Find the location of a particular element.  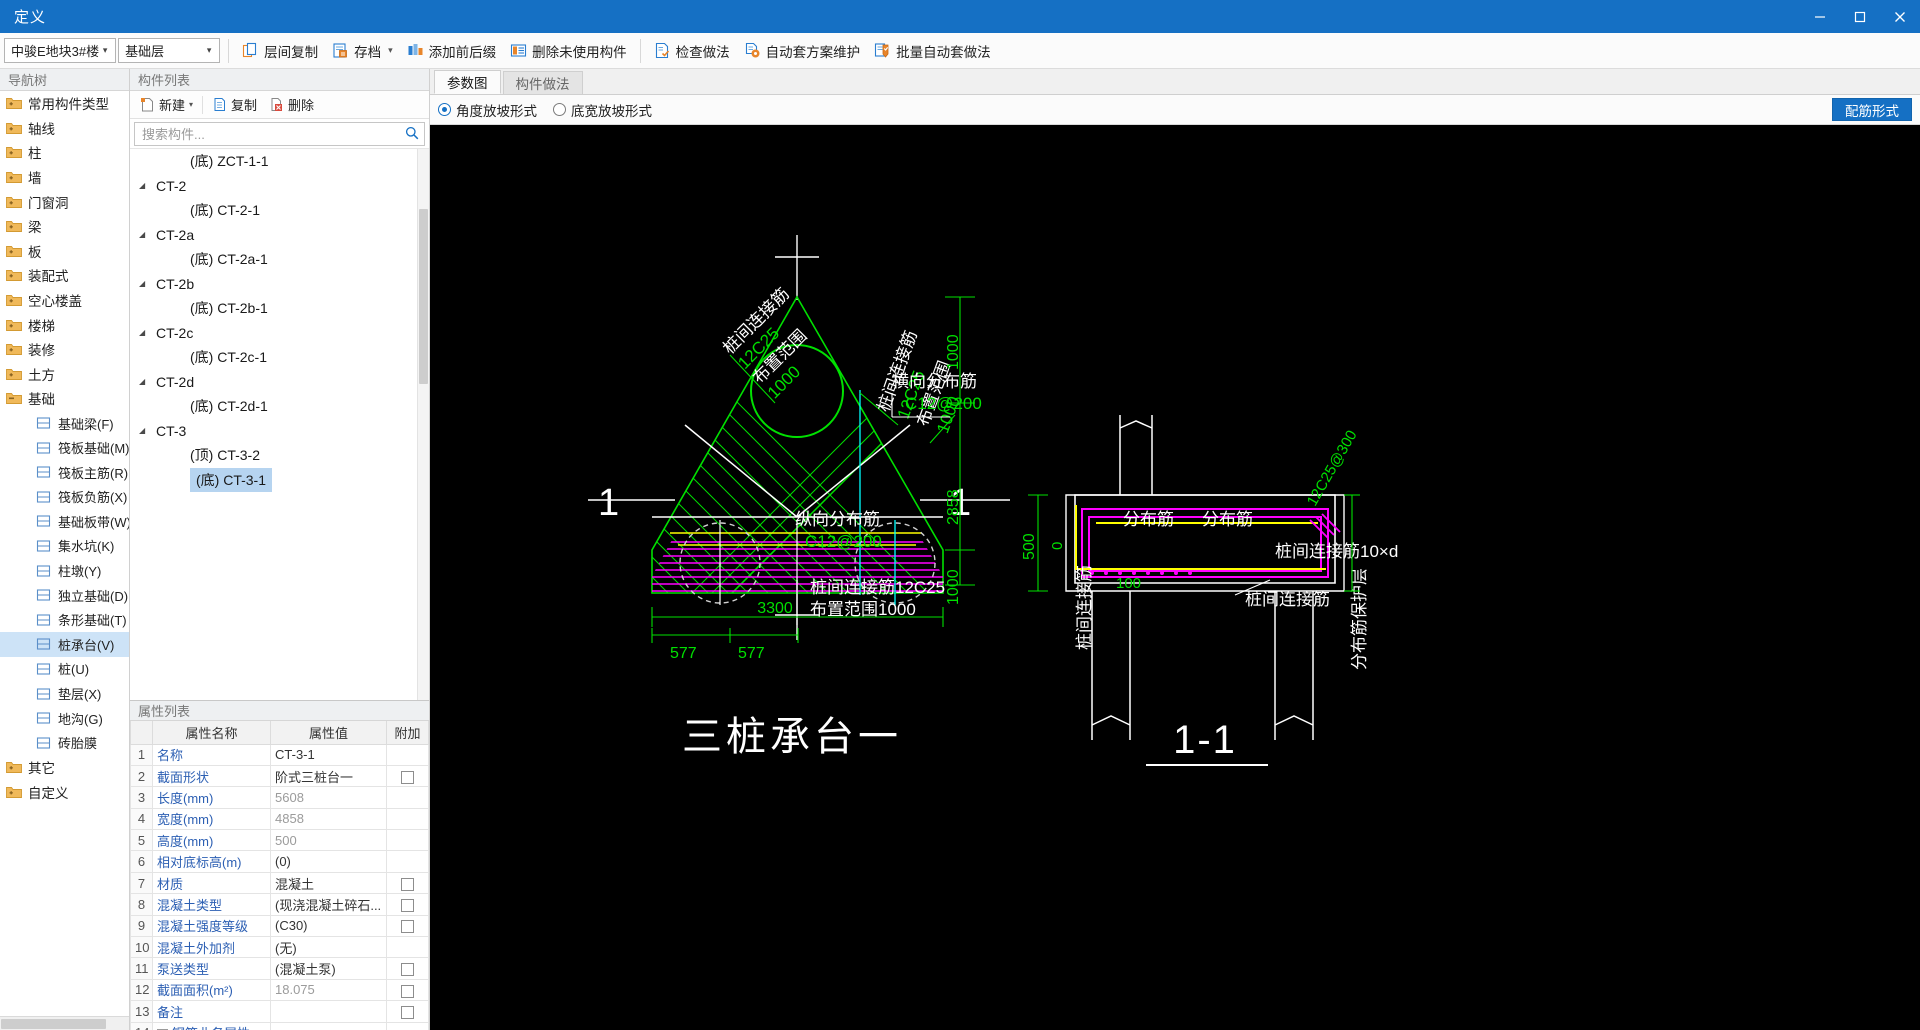

sidebar-item-8: 空心楼盖 is located at coordinates (64, 300).